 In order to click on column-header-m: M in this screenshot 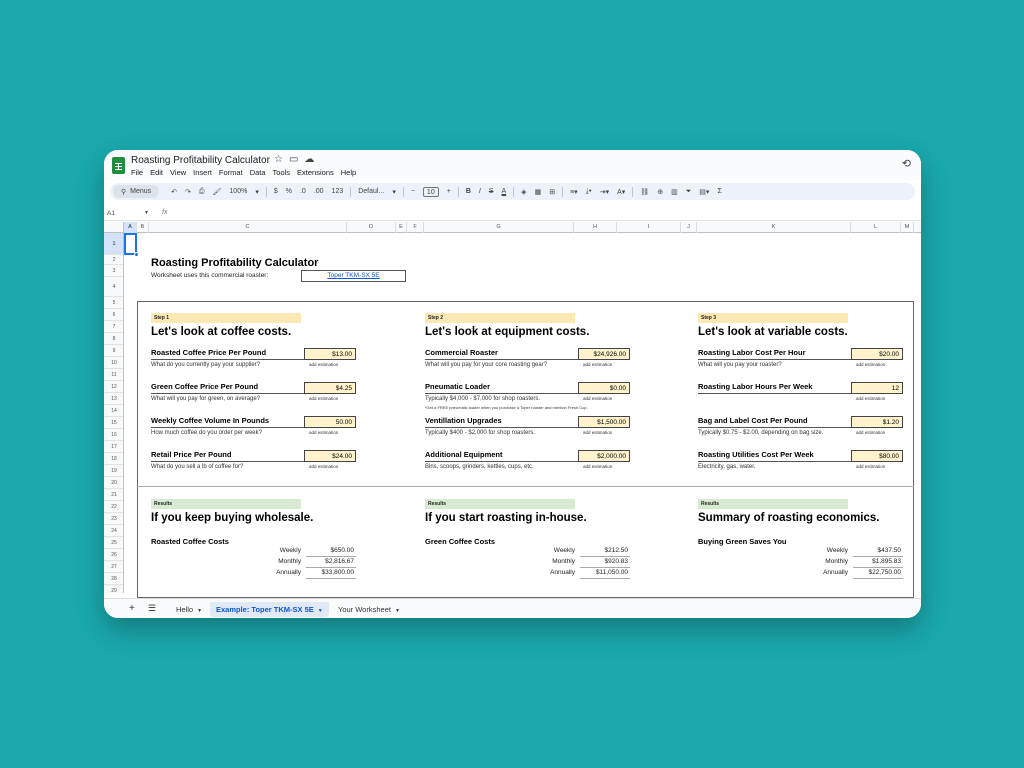, I will do `click(907, 227)`.